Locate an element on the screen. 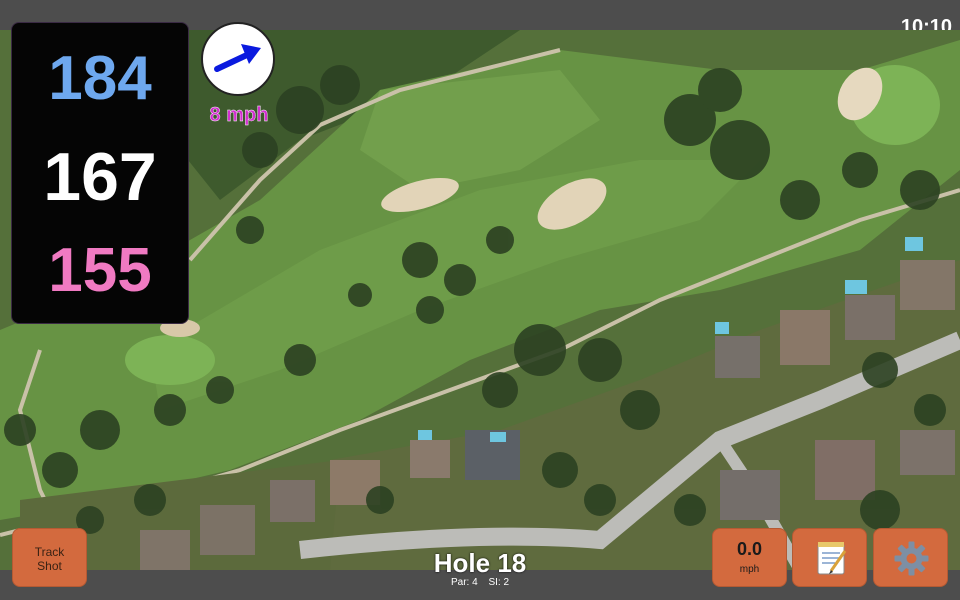 This screenshot has height=600, width=960. hole-title: Hole 18 is located at coordinates (480, 563).